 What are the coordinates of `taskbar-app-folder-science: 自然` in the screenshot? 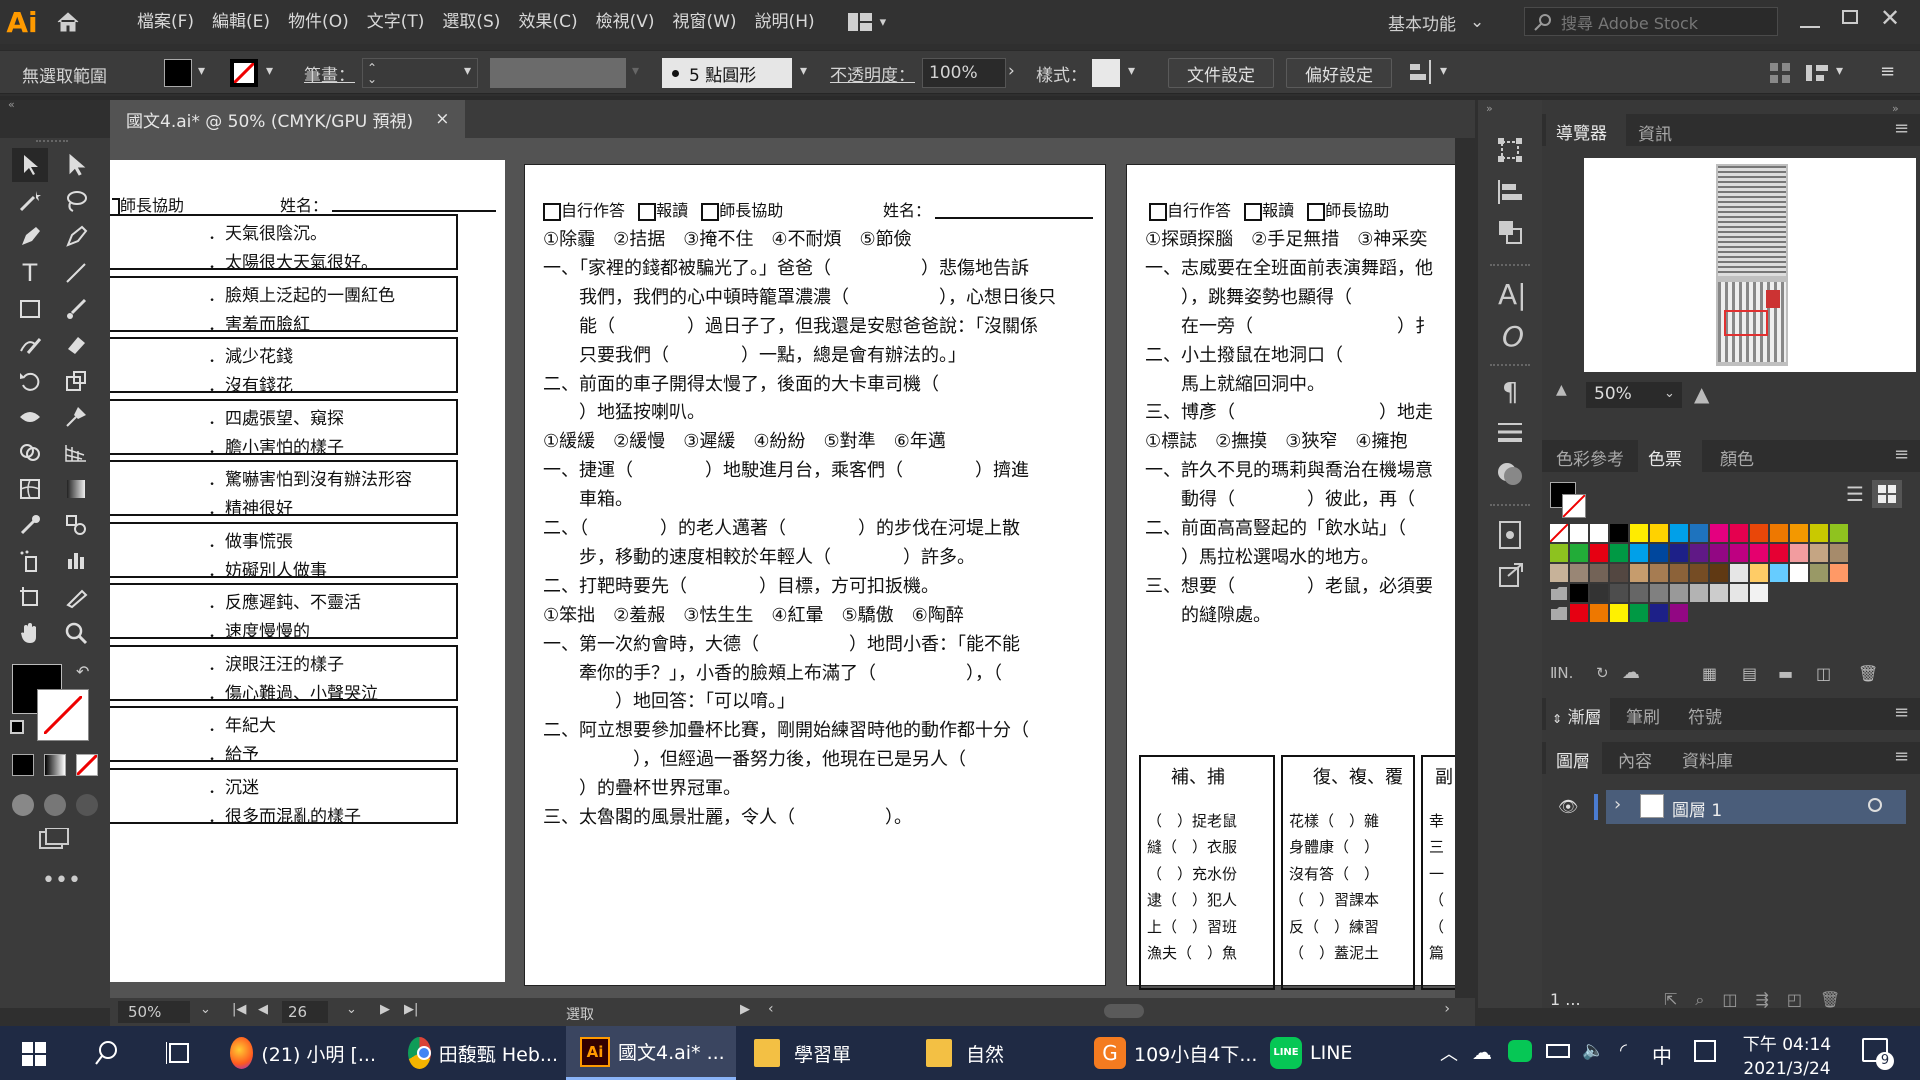 It's located at (986, 1053).